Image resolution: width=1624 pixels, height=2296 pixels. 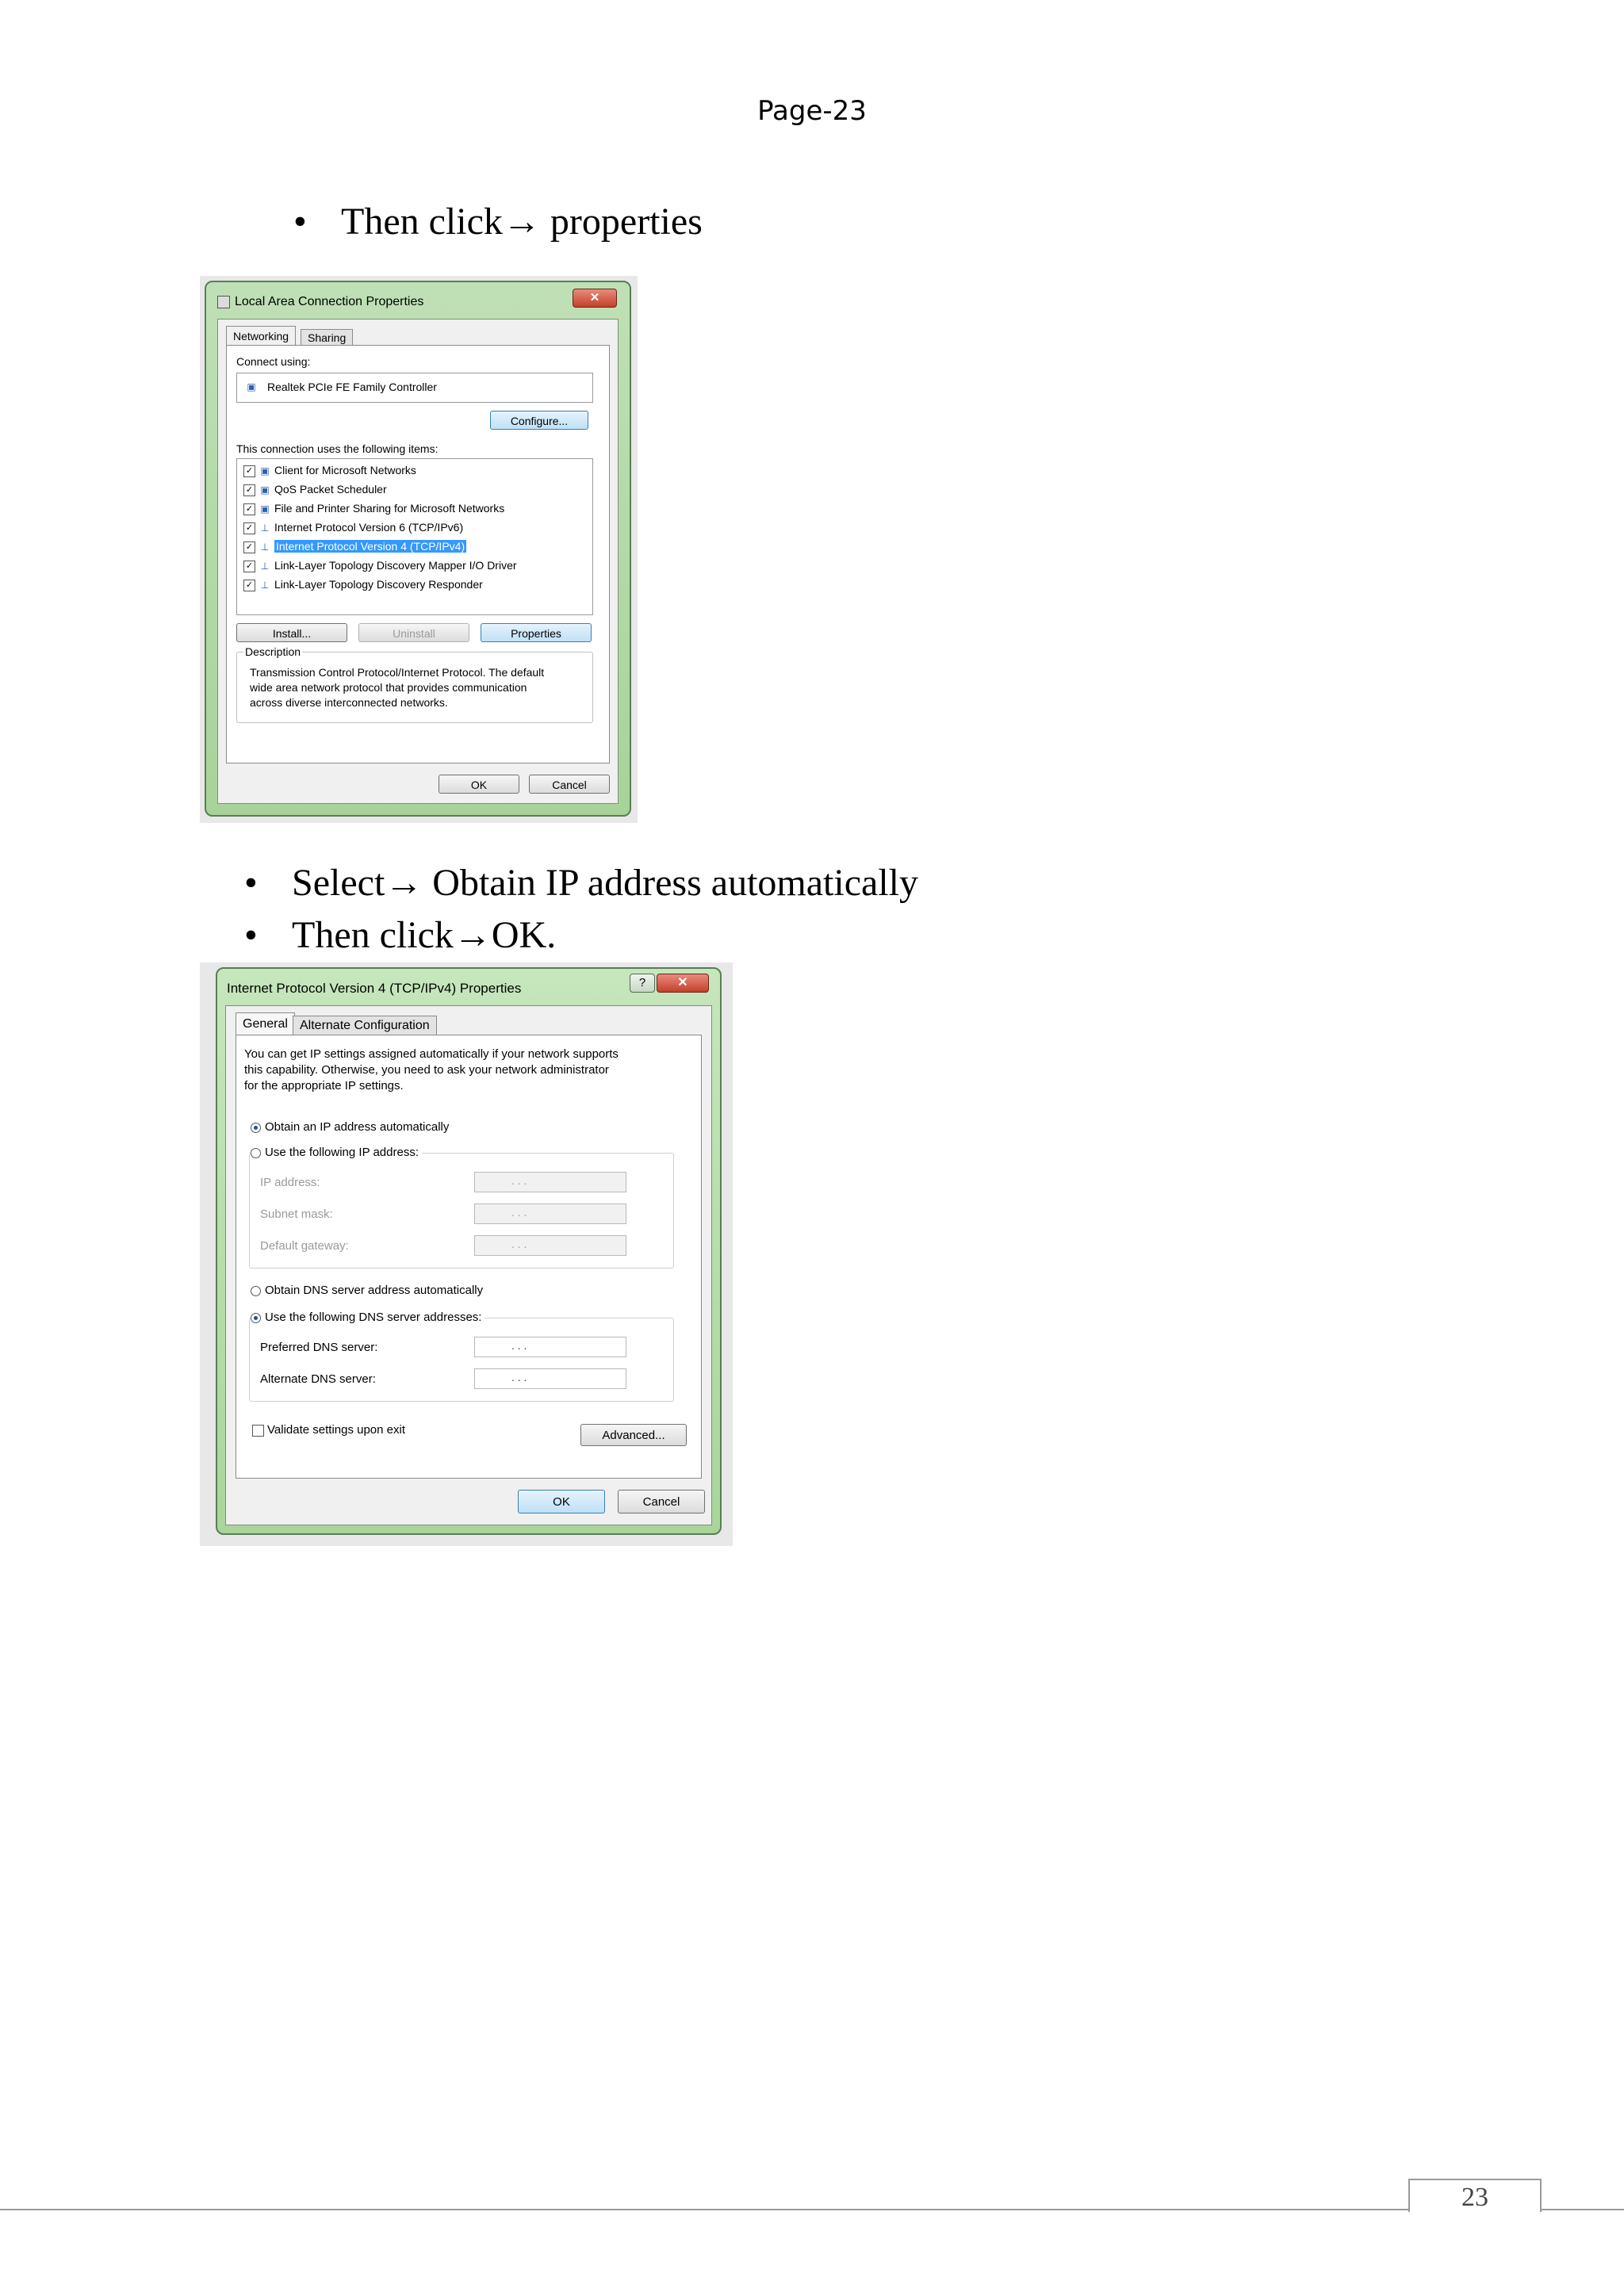 What do you see at coordinates (315, 490) in the screenshot?
I see `list-item: ✓ ▣ QoS Packet Scheduler` at bounding box center [315, 490].